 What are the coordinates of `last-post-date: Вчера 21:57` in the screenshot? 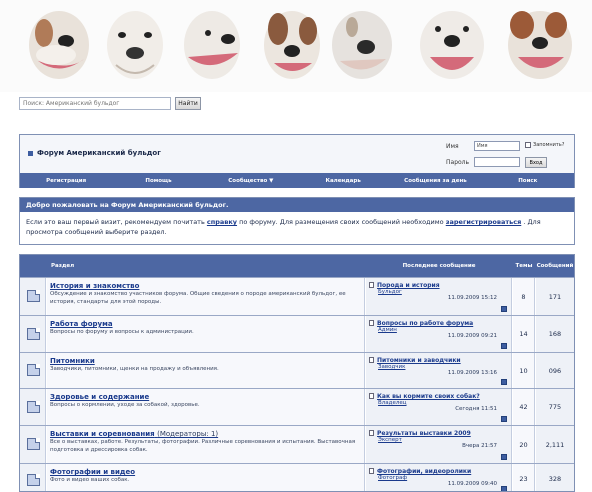 It's located at (479, 446).